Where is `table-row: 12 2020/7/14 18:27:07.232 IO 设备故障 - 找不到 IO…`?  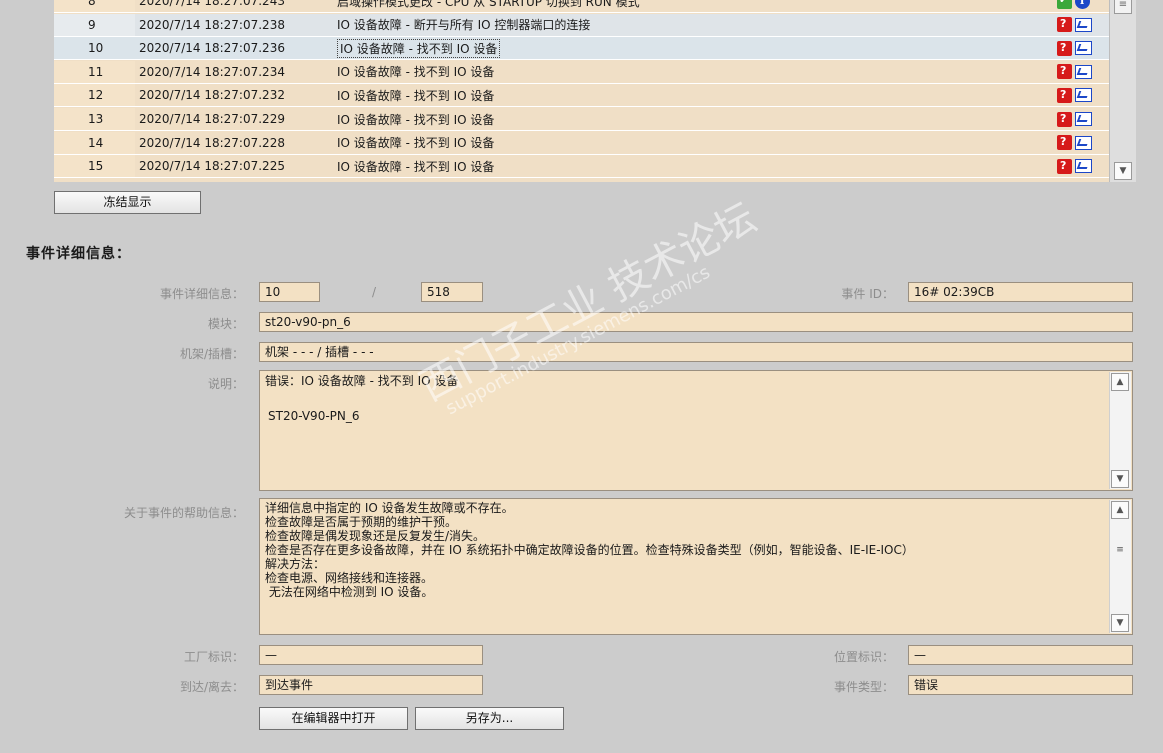
table-row: 12 2020/7/14 18:27:07.232 IO 设备故障 - 找不到 IO… is located at coordinates (581, 96).